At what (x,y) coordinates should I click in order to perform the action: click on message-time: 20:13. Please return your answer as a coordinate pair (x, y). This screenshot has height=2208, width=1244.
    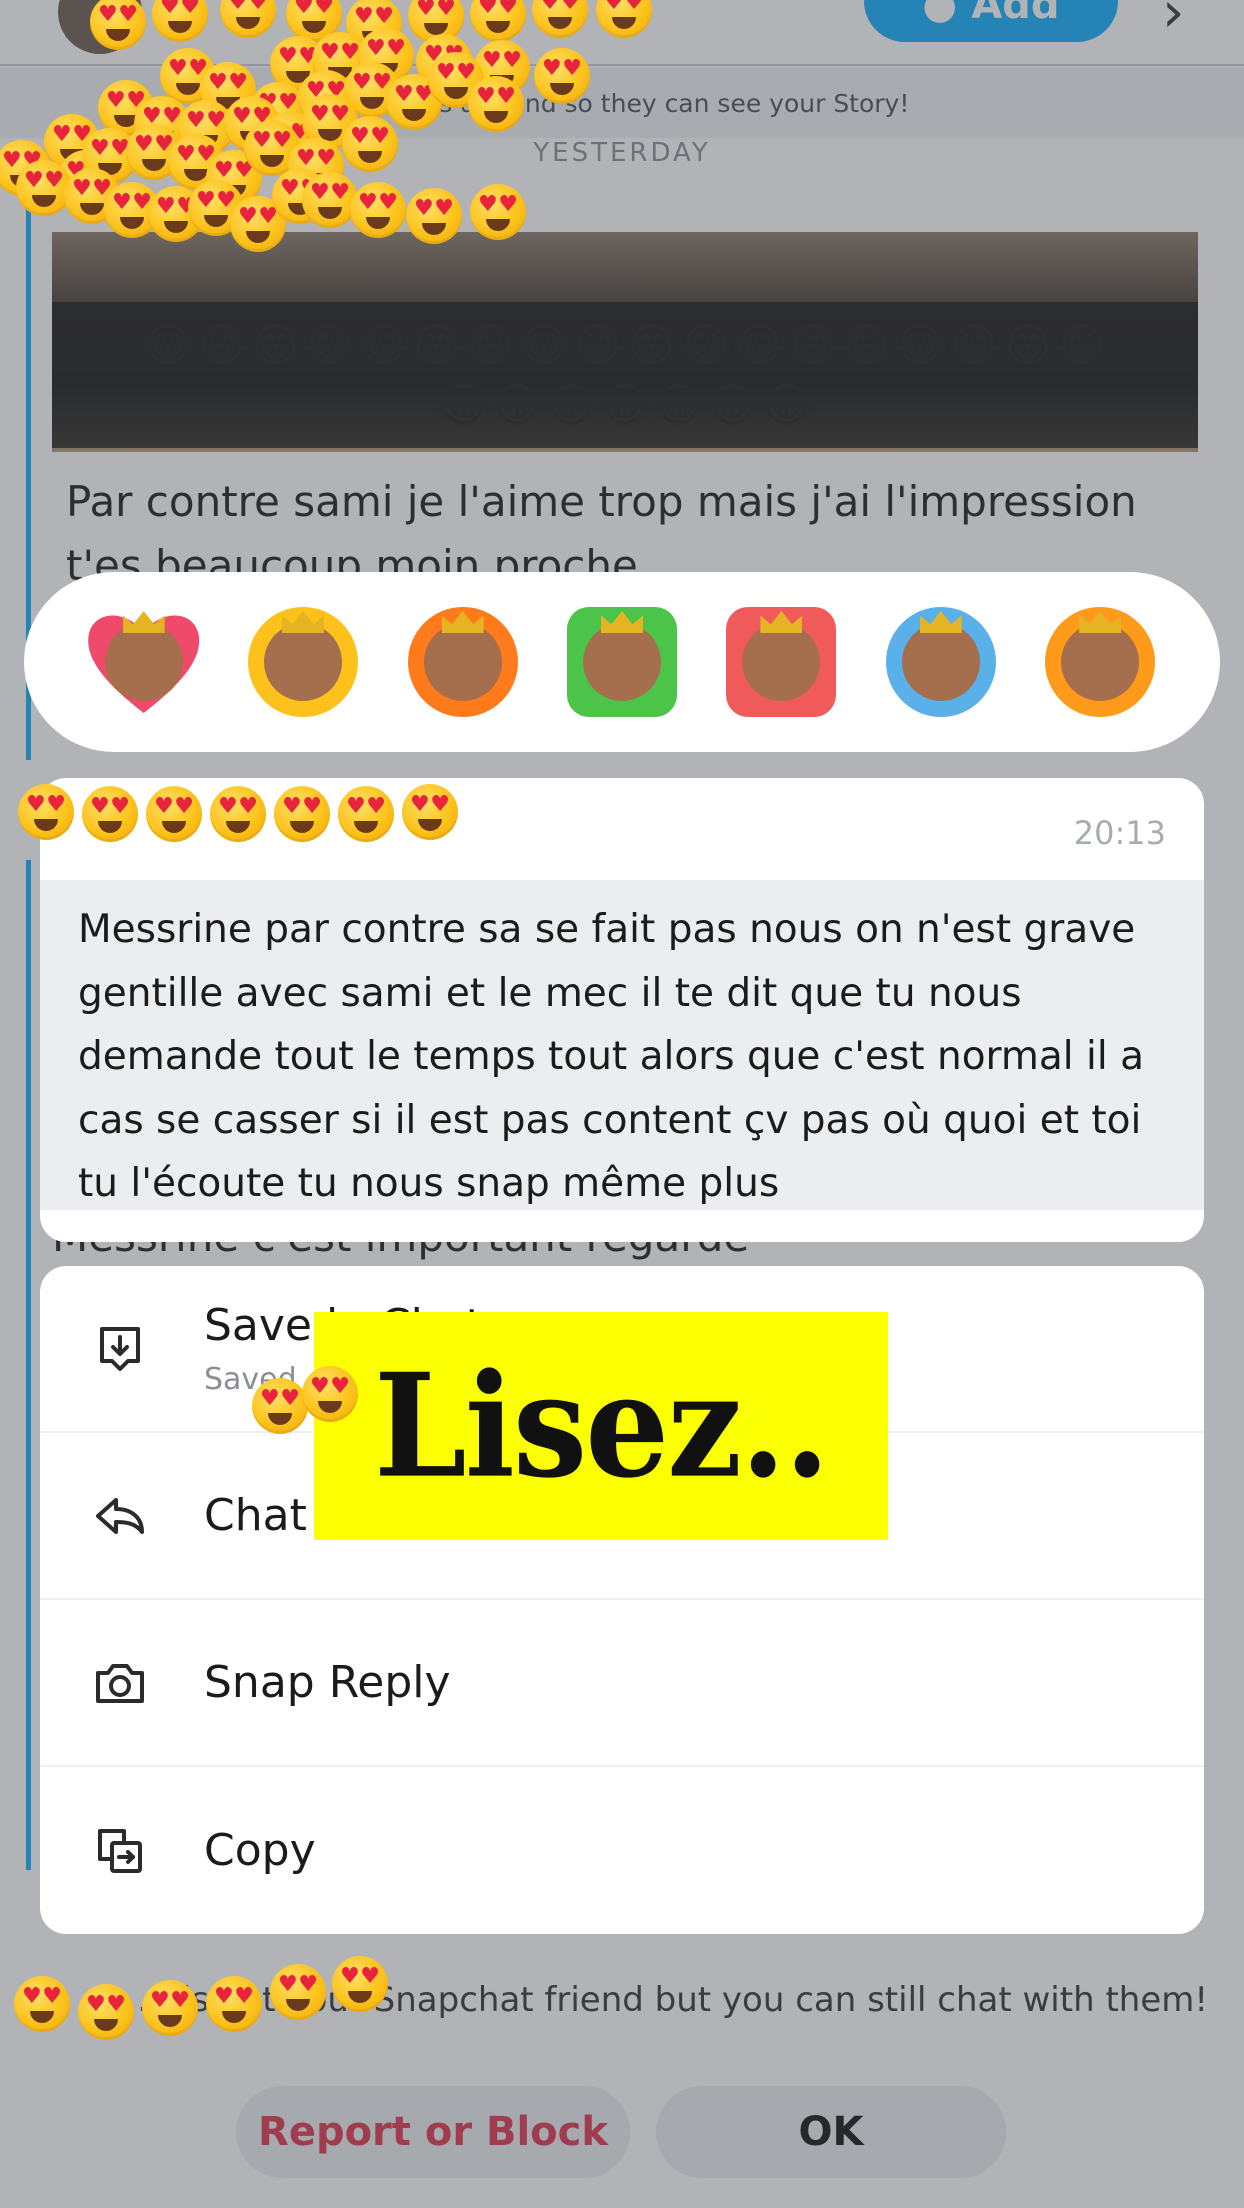
    Looking at the image, I should click on (1119, 833).